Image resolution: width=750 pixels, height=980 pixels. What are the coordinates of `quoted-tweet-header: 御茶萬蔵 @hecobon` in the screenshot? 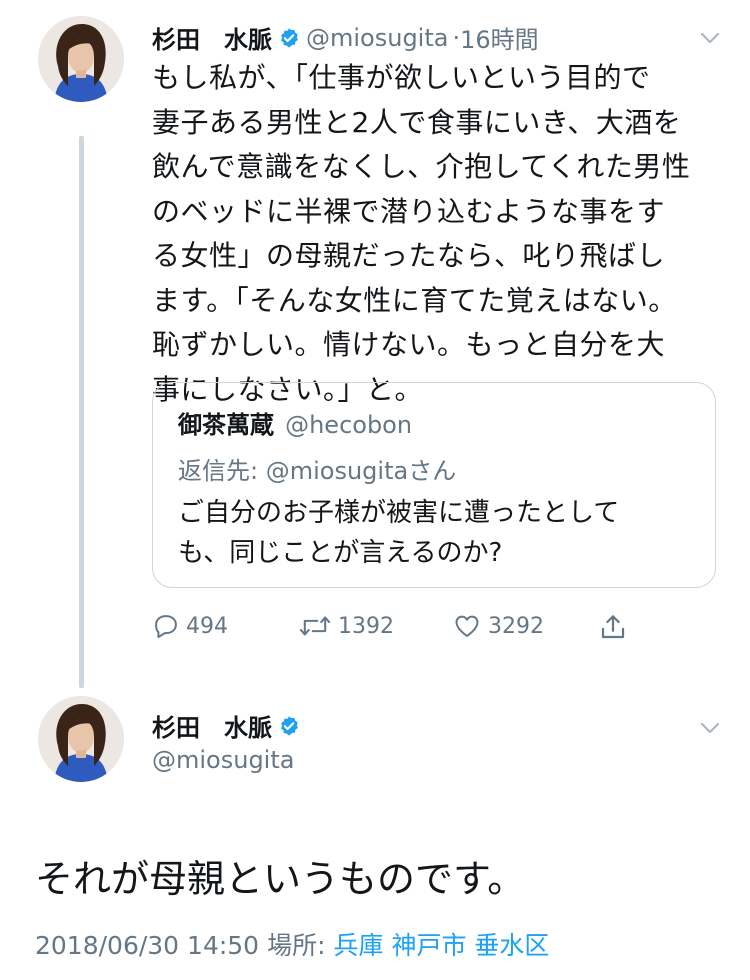 It's located at (295, 422).